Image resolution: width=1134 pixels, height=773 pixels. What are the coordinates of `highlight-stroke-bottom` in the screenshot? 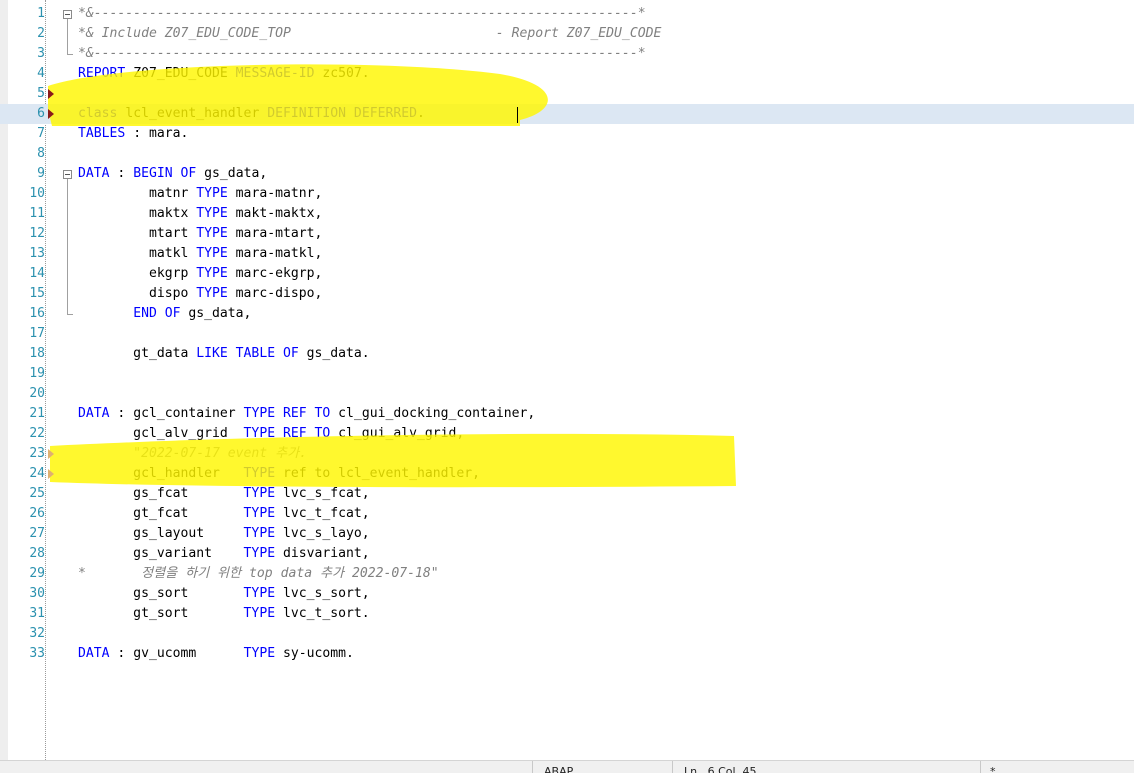 It's located at (393, 460).